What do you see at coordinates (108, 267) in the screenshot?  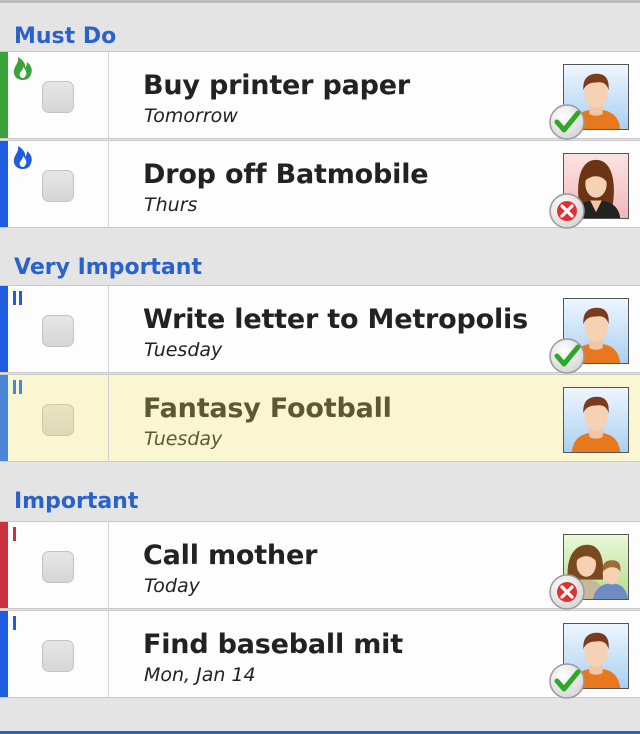 I see `section-header-very-important: Very Important` at bounding box center [108, 267].